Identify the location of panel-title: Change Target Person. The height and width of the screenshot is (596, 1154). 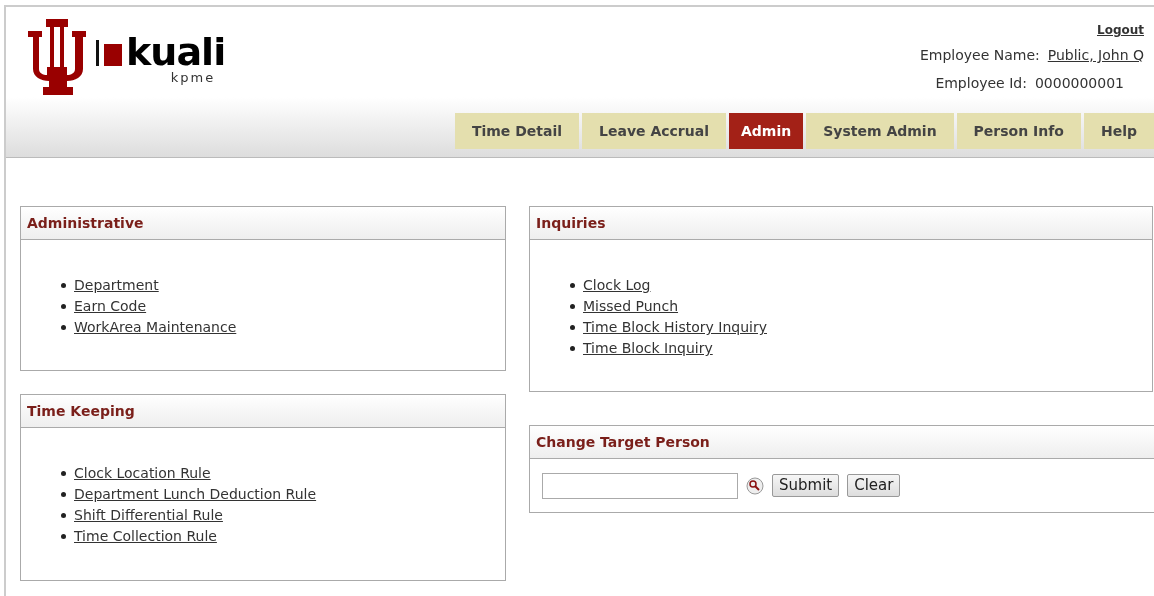
(623, 442).